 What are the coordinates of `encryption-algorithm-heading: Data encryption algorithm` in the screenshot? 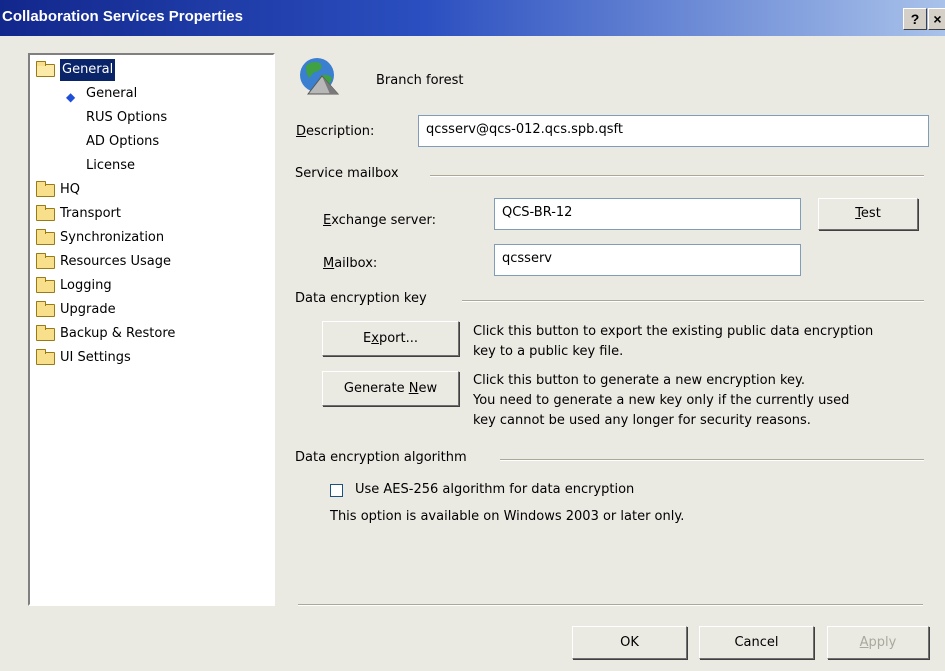 It's located at (381, 457).